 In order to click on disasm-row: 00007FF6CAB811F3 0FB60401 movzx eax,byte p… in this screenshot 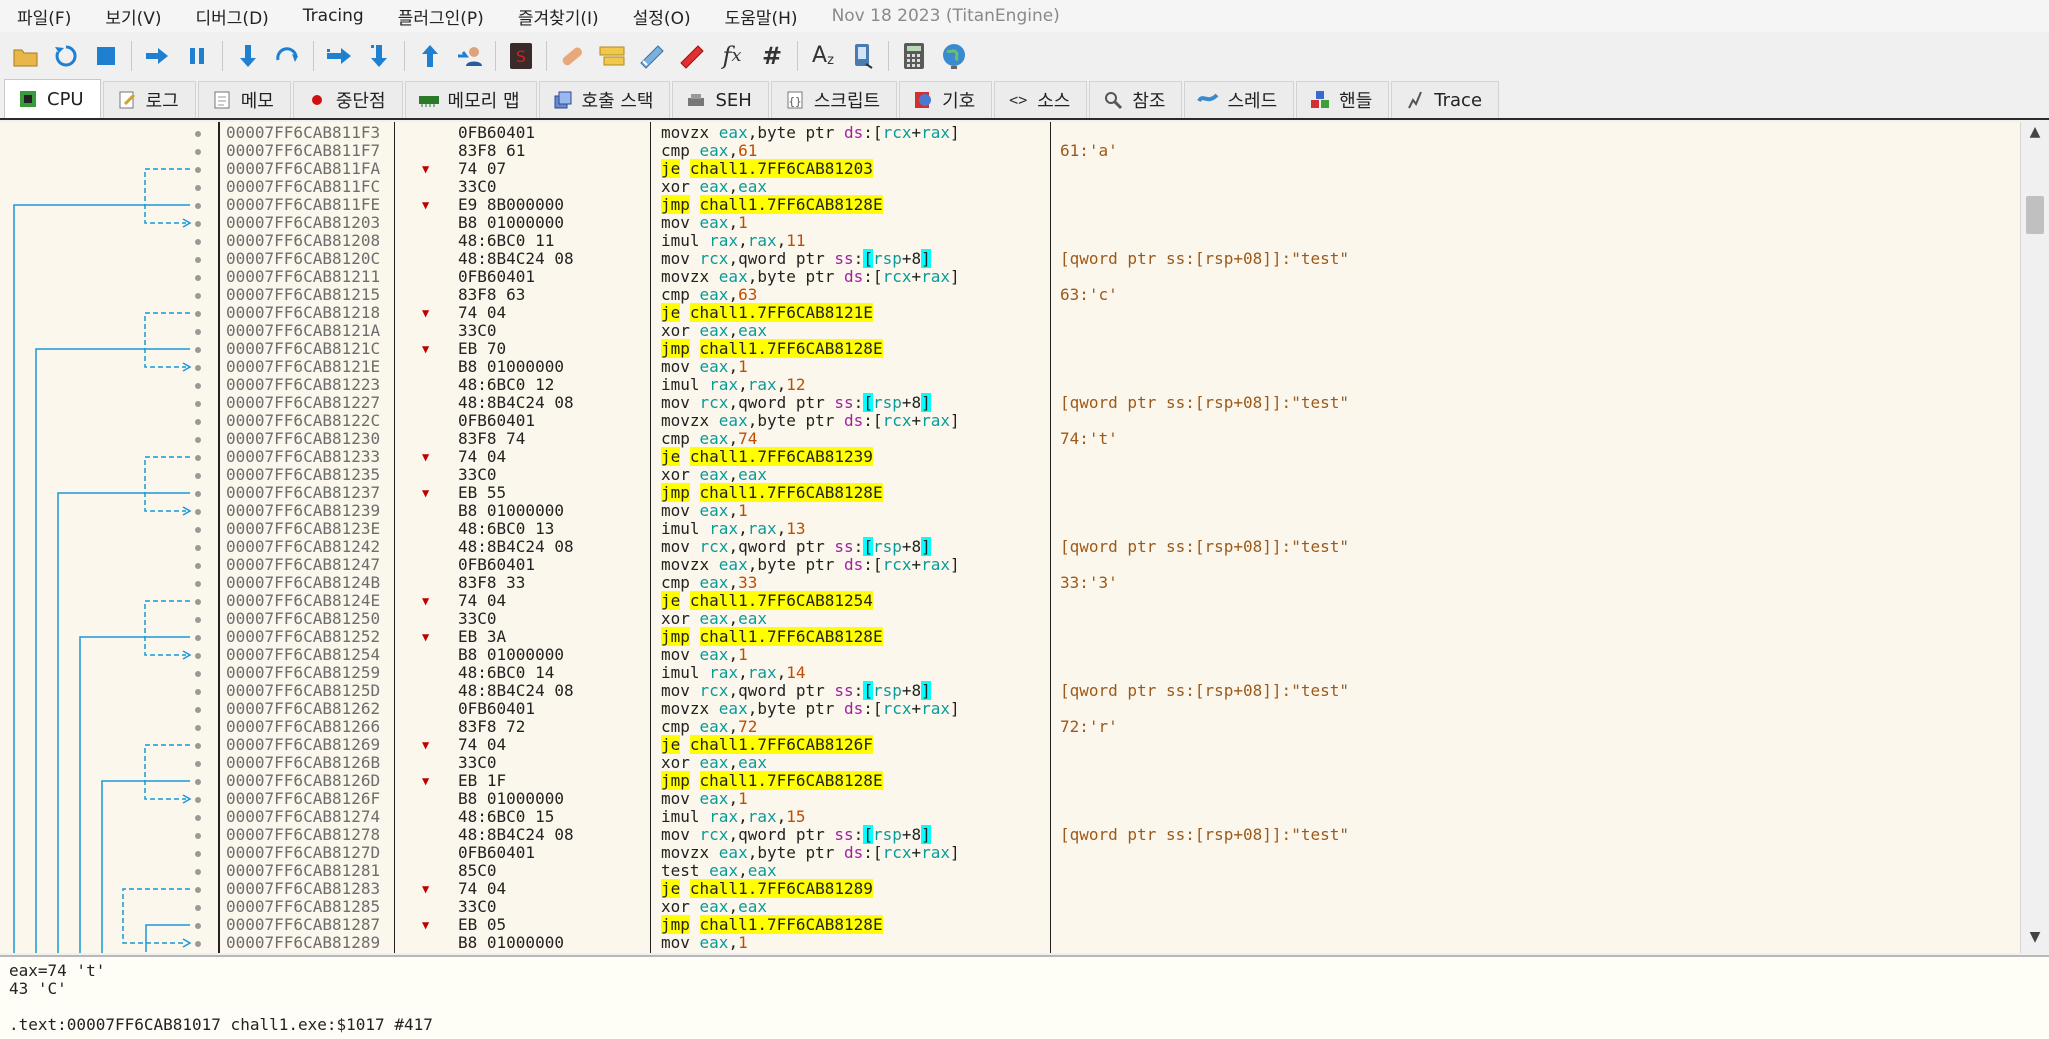, I will do `click(1010, 133)`.